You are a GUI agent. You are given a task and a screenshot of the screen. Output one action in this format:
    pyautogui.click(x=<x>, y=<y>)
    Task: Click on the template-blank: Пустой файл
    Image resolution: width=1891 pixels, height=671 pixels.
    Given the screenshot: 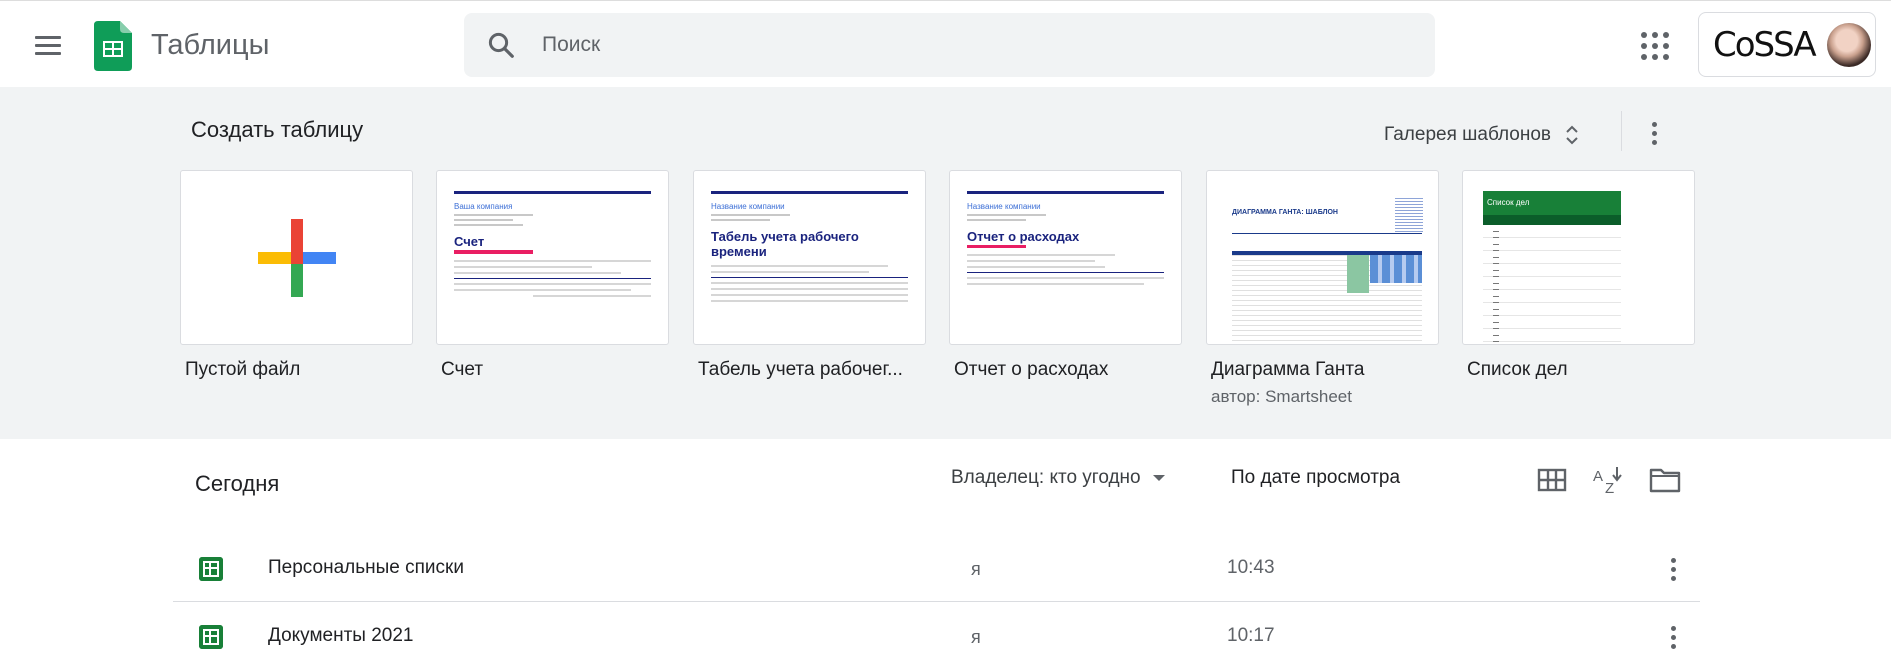 What is the action you would take?
    pyautogui.click(x=296, y=275)
    